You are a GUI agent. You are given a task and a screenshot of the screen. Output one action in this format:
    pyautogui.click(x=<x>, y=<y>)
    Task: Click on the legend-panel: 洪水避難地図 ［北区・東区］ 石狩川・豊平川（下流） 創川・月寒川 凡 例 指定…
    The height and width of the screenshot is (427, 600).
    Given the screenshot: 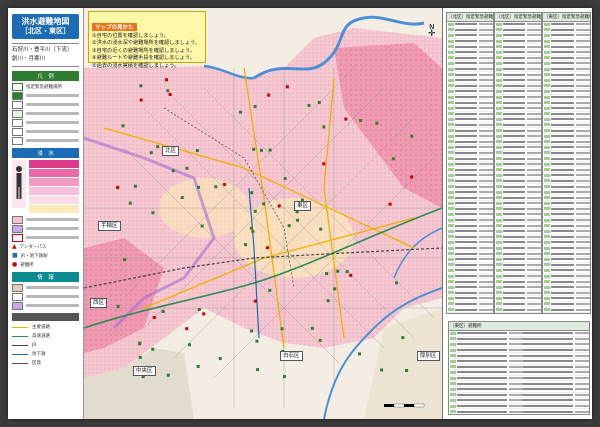 What is the action you would take?
    pyautogui.click(x=46, y=213)
    